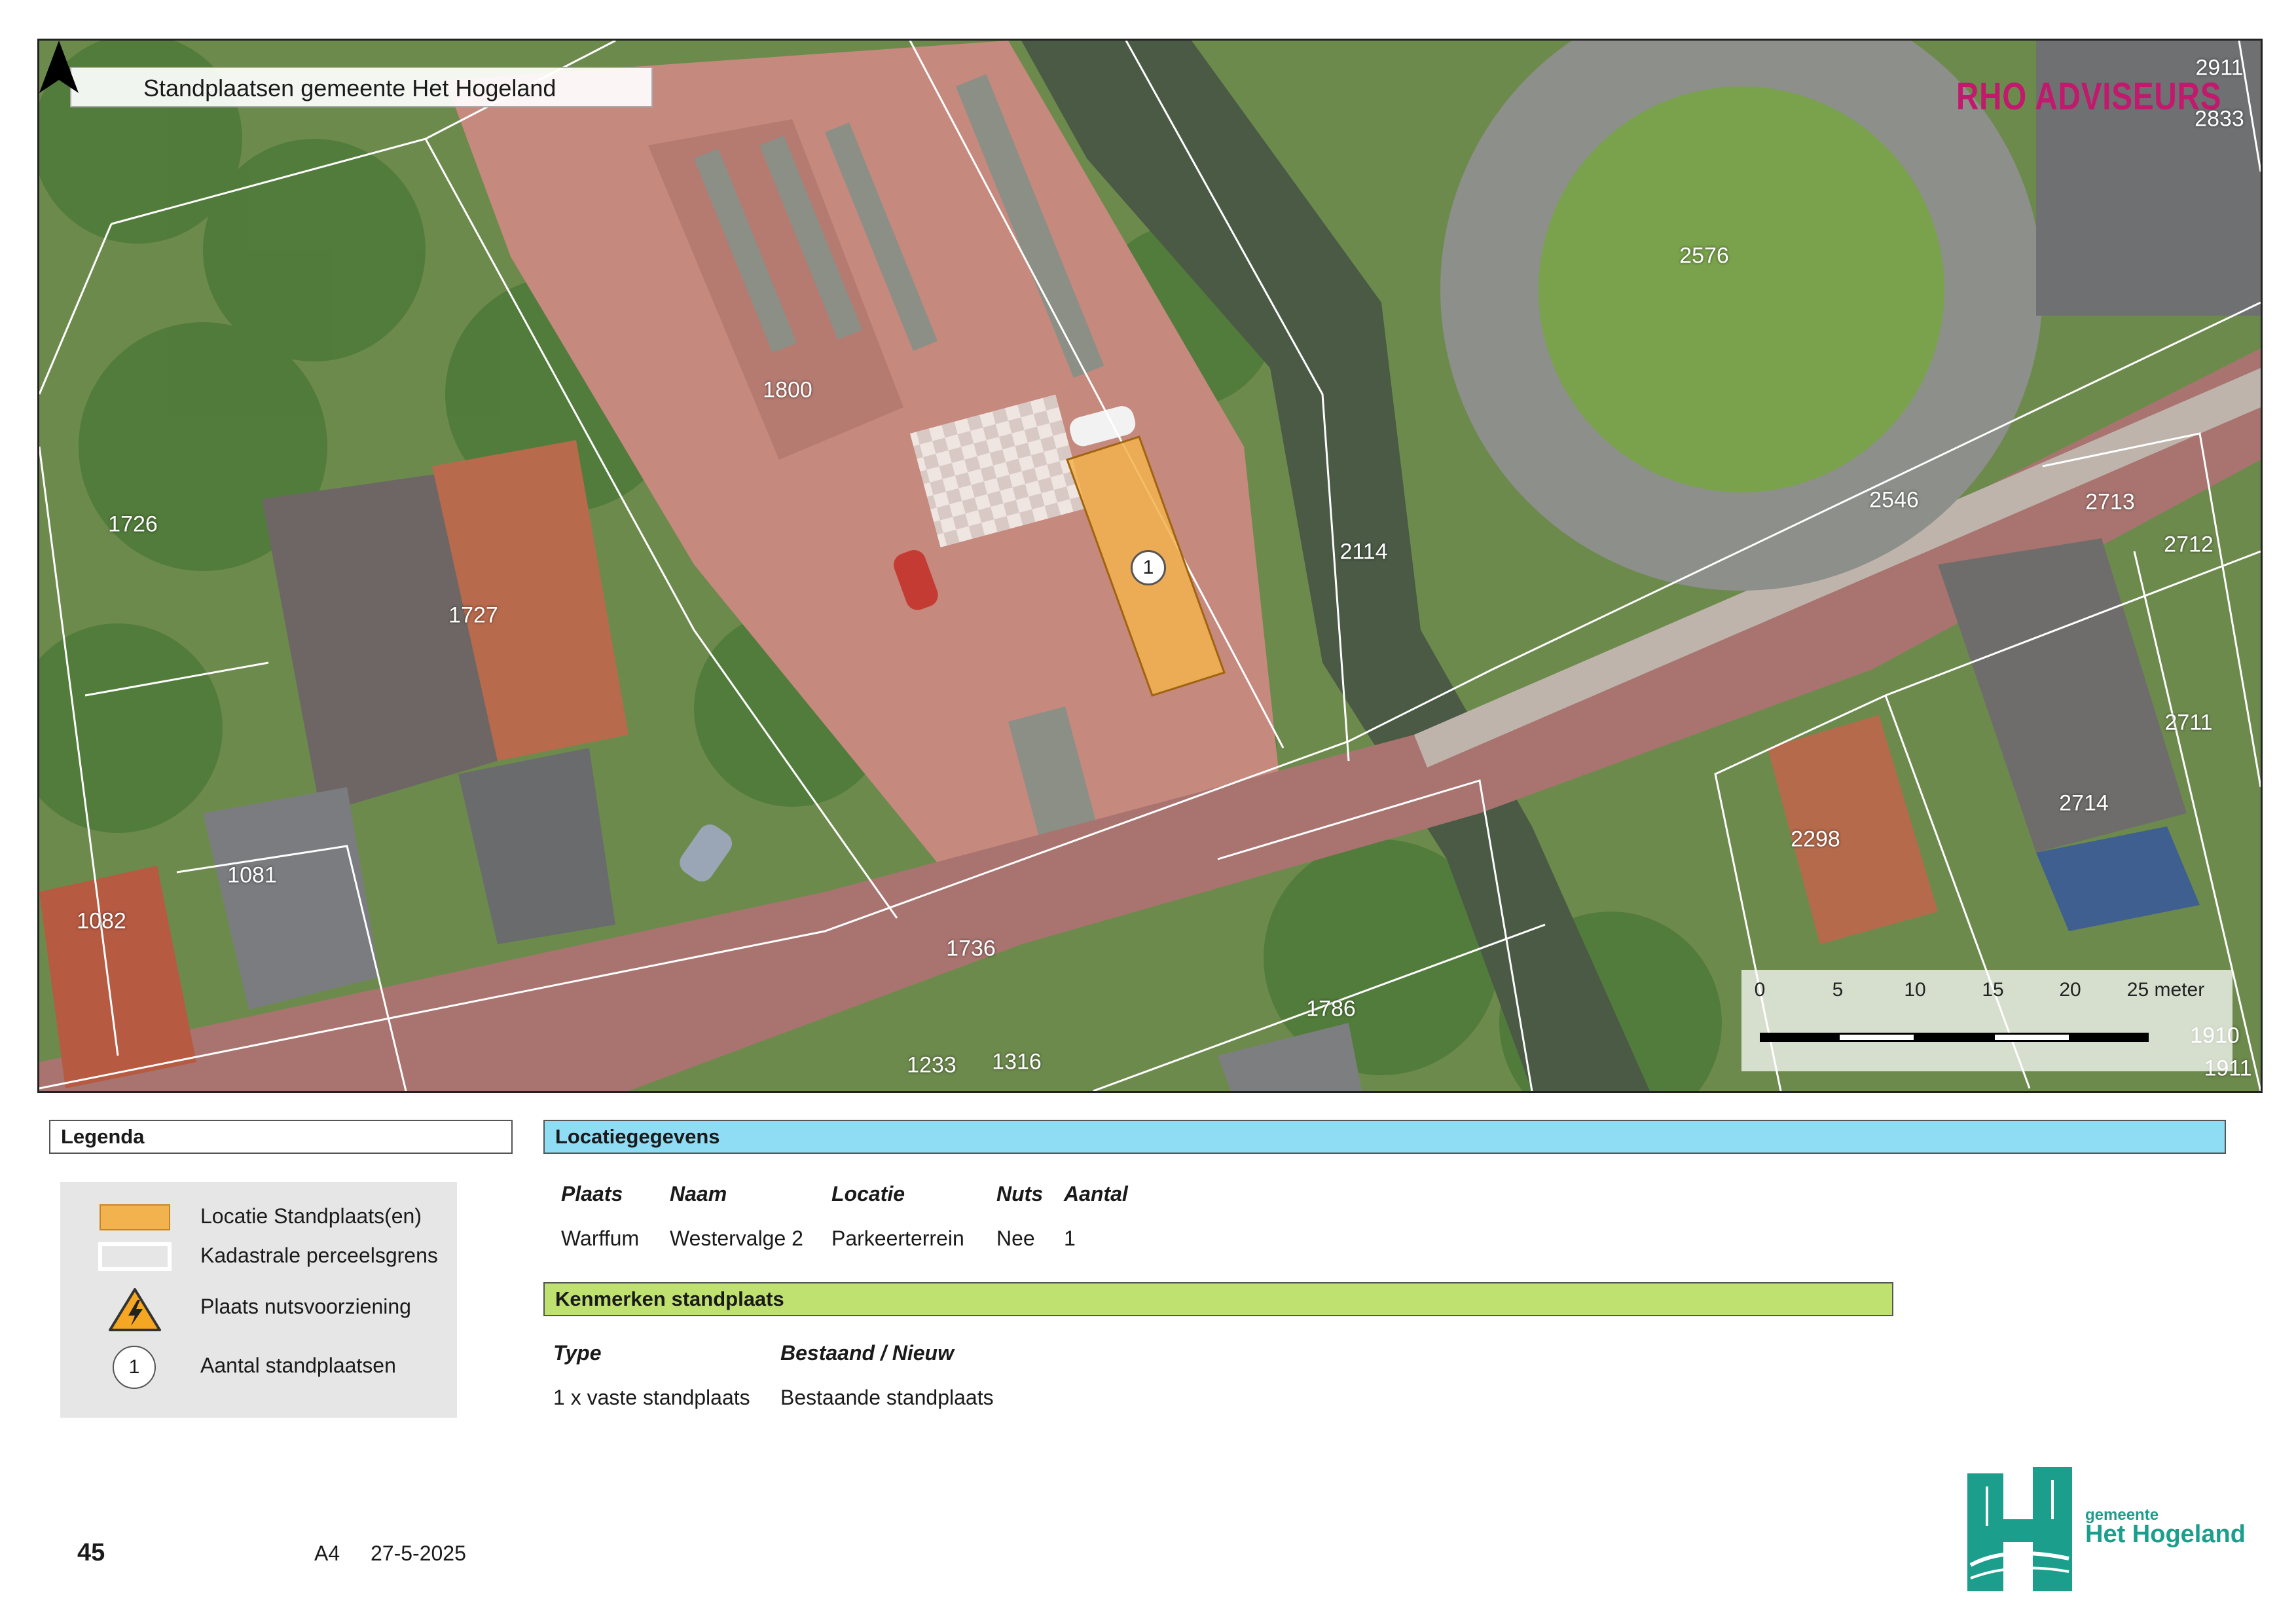 The height and width of the screenshot is (1624, 2296). What do you see at coordinates (133, 524) in the screenshot?
I see `parcel-label: 1726` at bounding box center [133, 524].